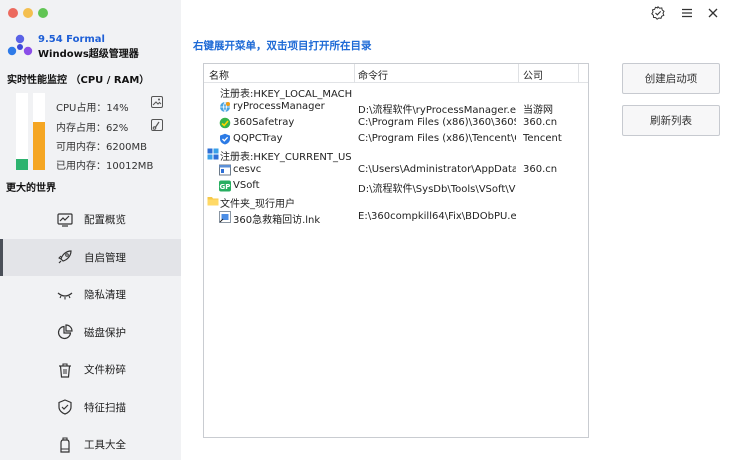  What do you see at coordinates (542, 138) in the screenshot?
I see `row-company: Tencent` at bounding box center [542, 138].